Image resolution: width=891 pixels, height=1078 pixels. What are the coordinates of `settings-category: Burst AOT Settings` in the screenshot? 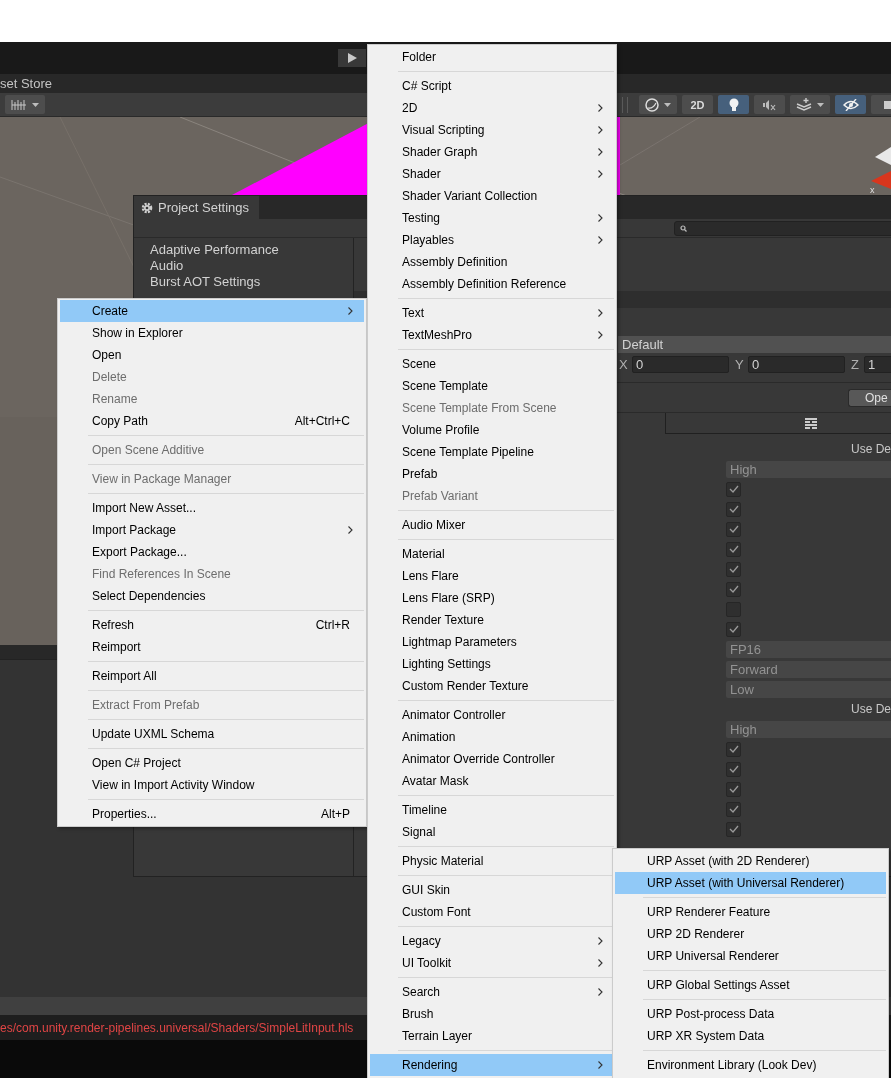 It's located at (251, 282).